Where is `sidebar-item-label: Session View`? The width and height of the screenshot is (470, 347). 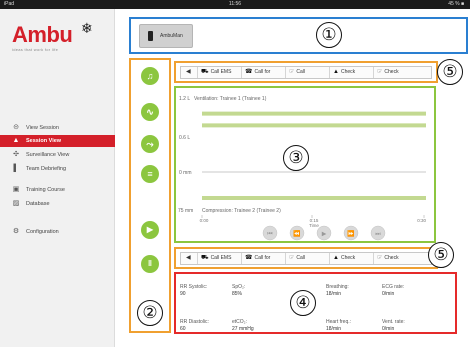
sidebar-item-label: Session View is located at coordinates (44, 141).